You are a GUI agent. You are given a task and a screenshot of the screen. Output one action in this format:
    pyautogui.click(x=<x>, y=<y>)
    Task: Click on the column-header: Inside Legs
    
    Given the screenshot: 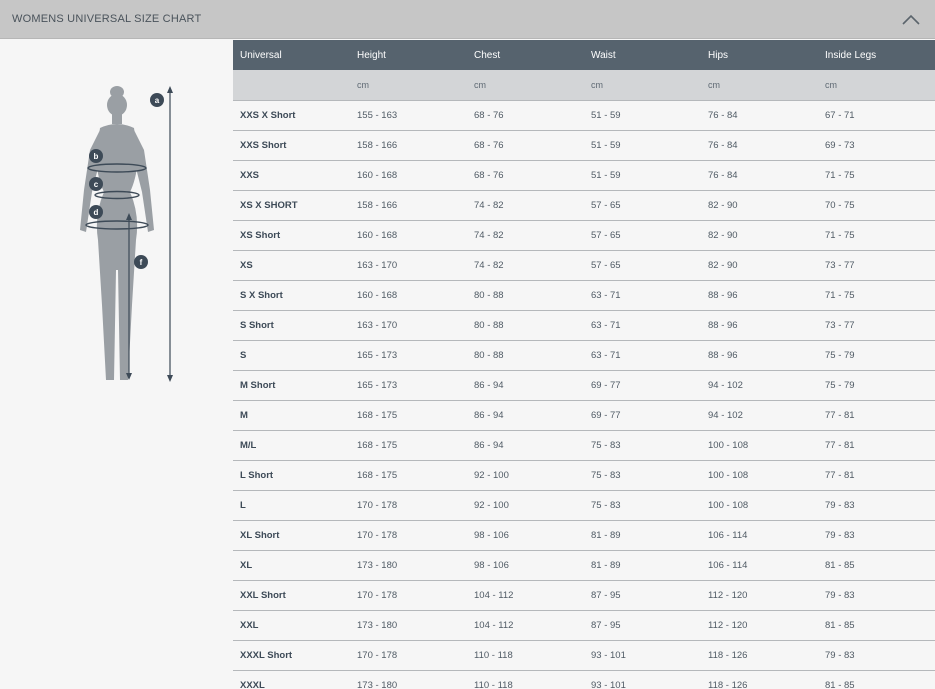 What is the action you would take?
    pyautogui.click(x=876, y=55)
    